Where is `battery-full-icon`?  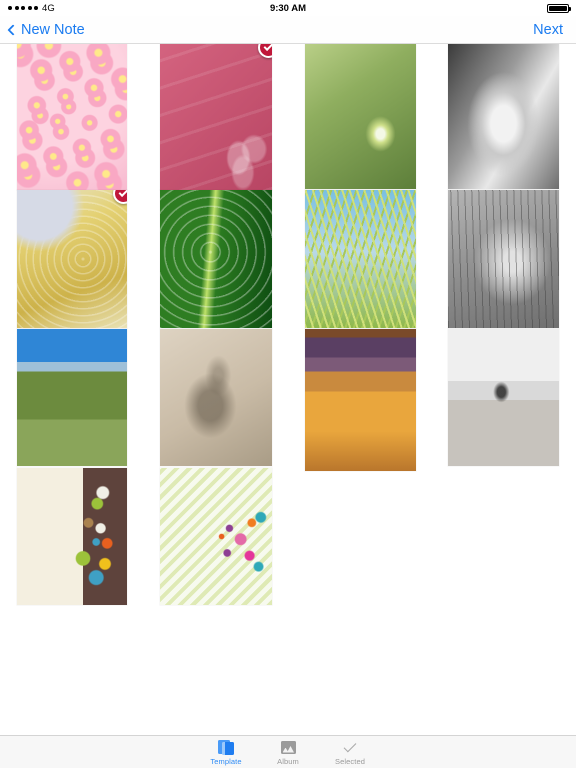
battery-full-icon is located at coordinates (559, 8).